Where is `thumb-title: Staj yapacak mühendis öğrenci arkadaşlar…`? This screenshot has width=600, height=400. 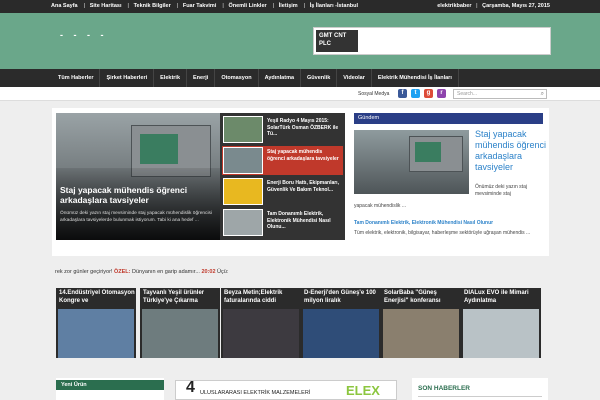 thumb-title: Staj yapacak mühendis öğrenci arkadaşlar… is located at coordinates (303, 155).